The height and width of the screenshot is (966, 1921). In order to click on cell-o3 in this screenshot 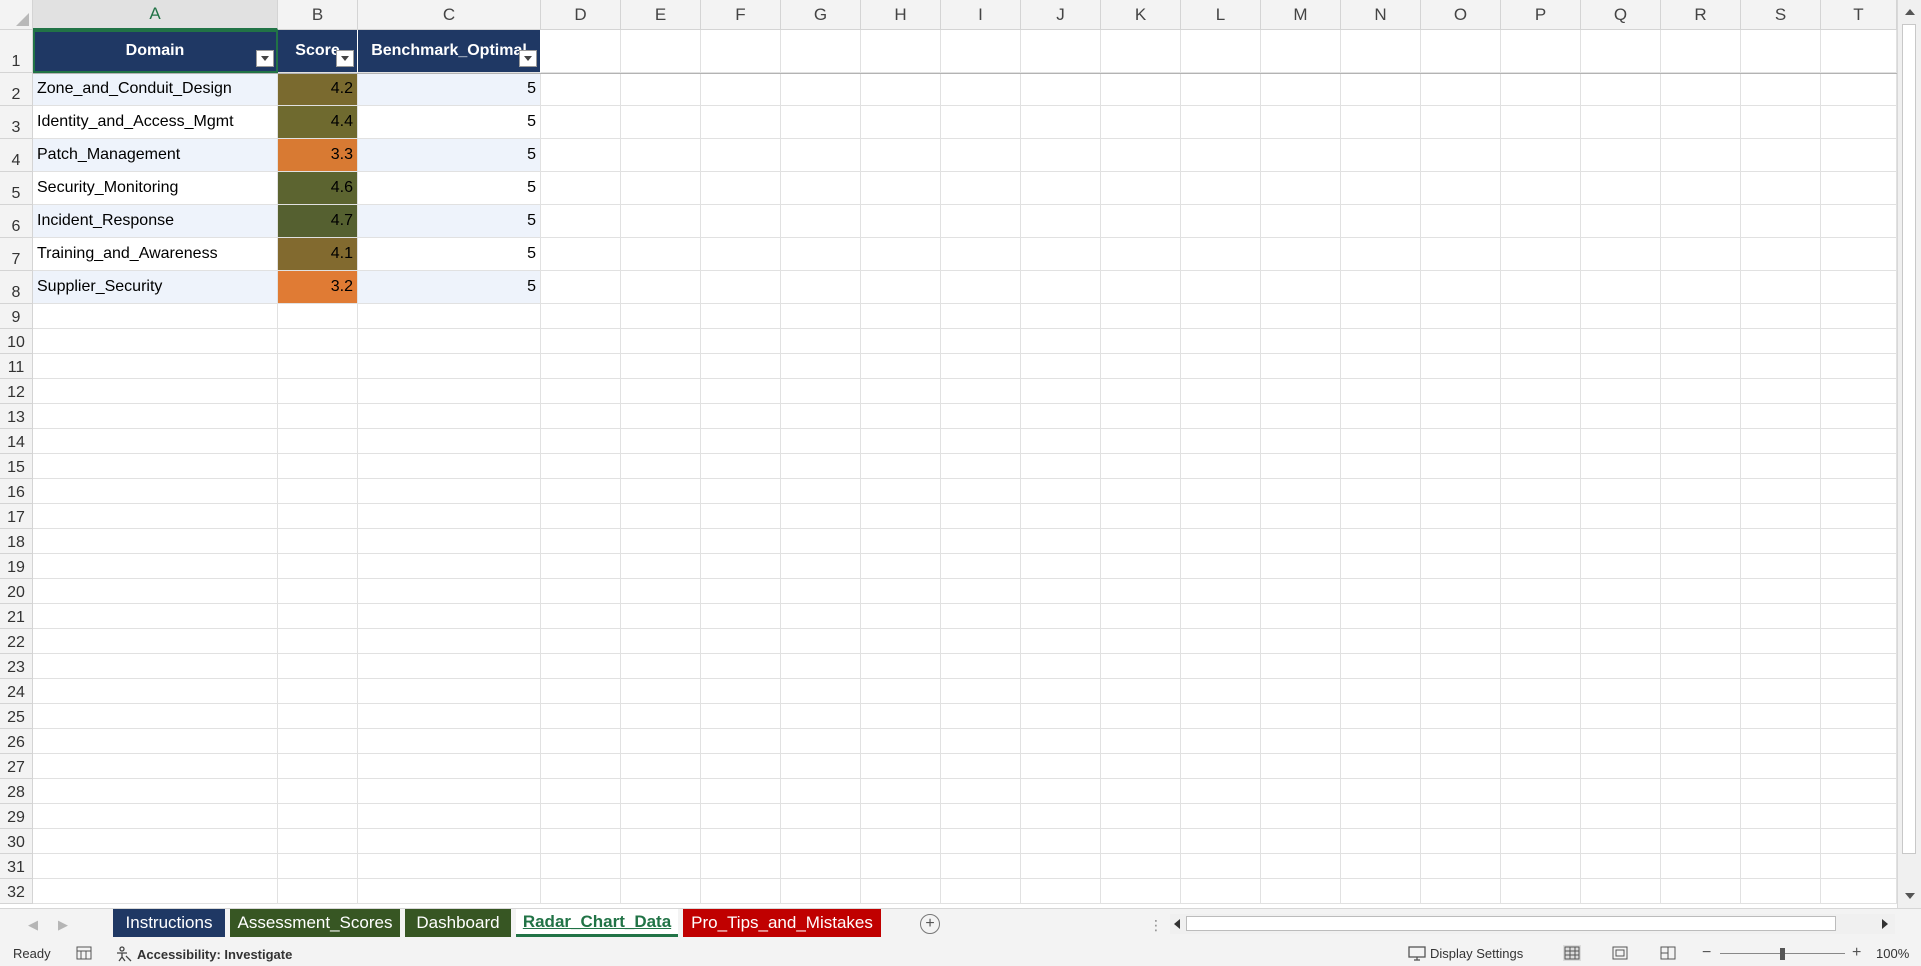, I will do `click(1461, 122)`.